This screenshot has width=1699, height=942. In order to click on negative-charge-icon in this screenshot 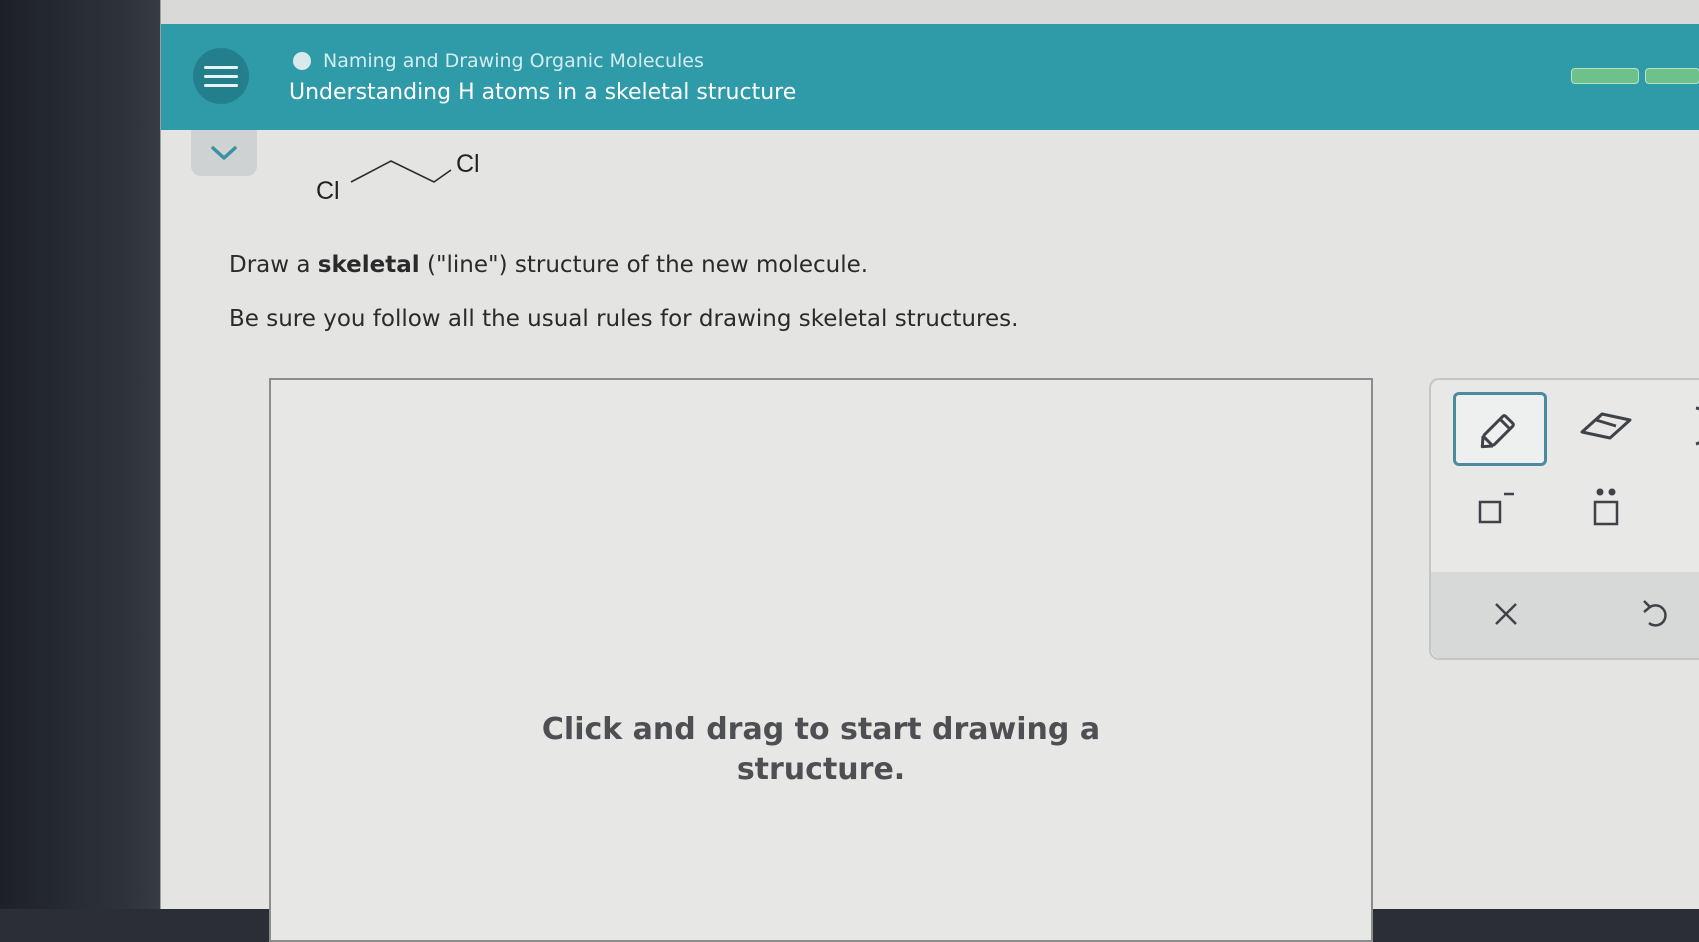, I will do `click(1496, 508)`.